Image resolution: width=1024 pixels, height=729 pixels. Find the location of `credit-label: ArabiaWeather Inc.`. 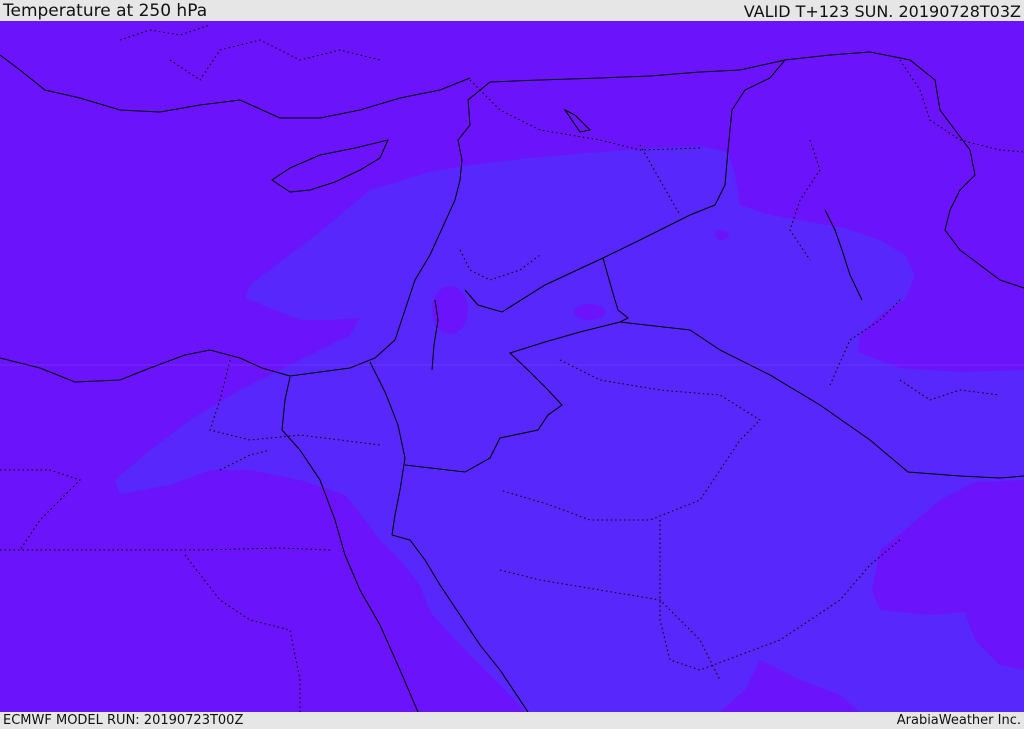

credit-label: ArabiaWeather Inc. is located at coordinates (958, 720).